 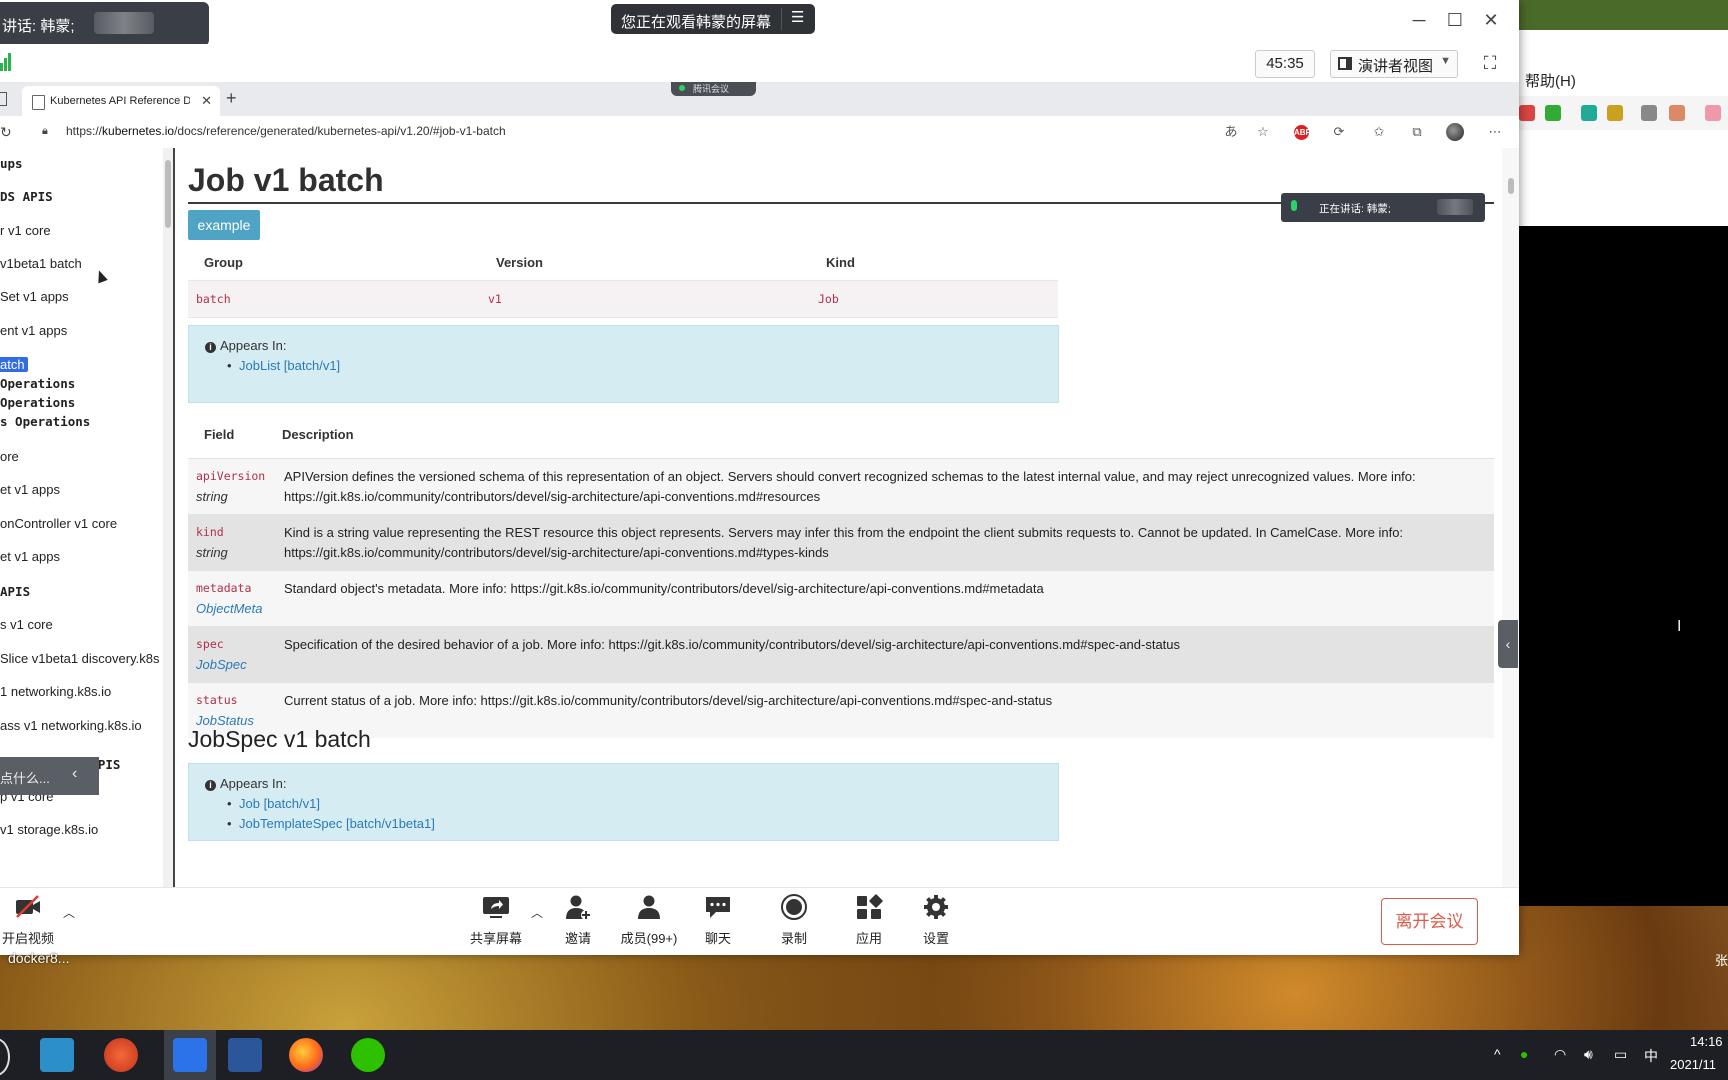 I want to click on sidebar-item: v1 storage.k8s.io, so click(x=49, y=829).